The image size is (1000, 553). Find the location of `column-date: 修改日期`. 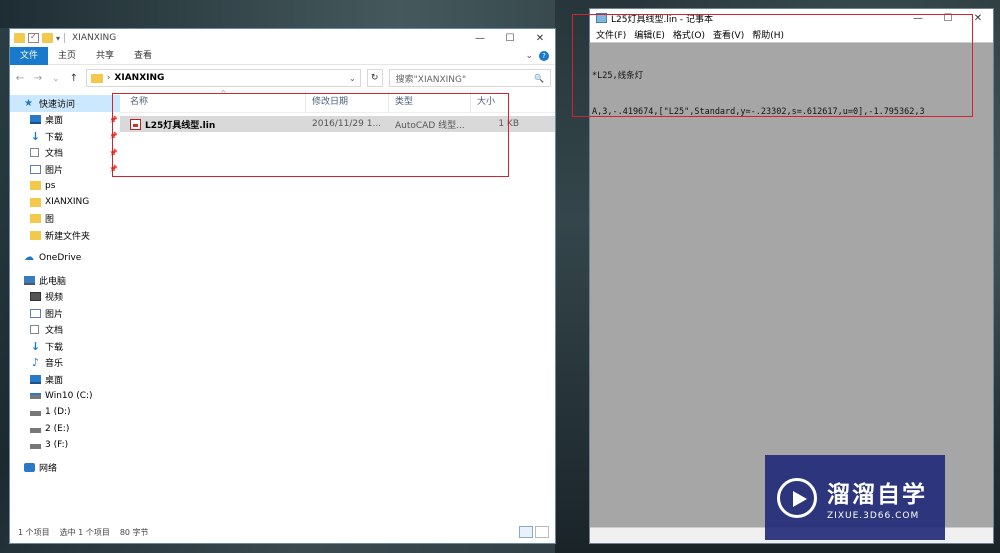

column-date: 修改日期 is located at coordinates (347, 101).